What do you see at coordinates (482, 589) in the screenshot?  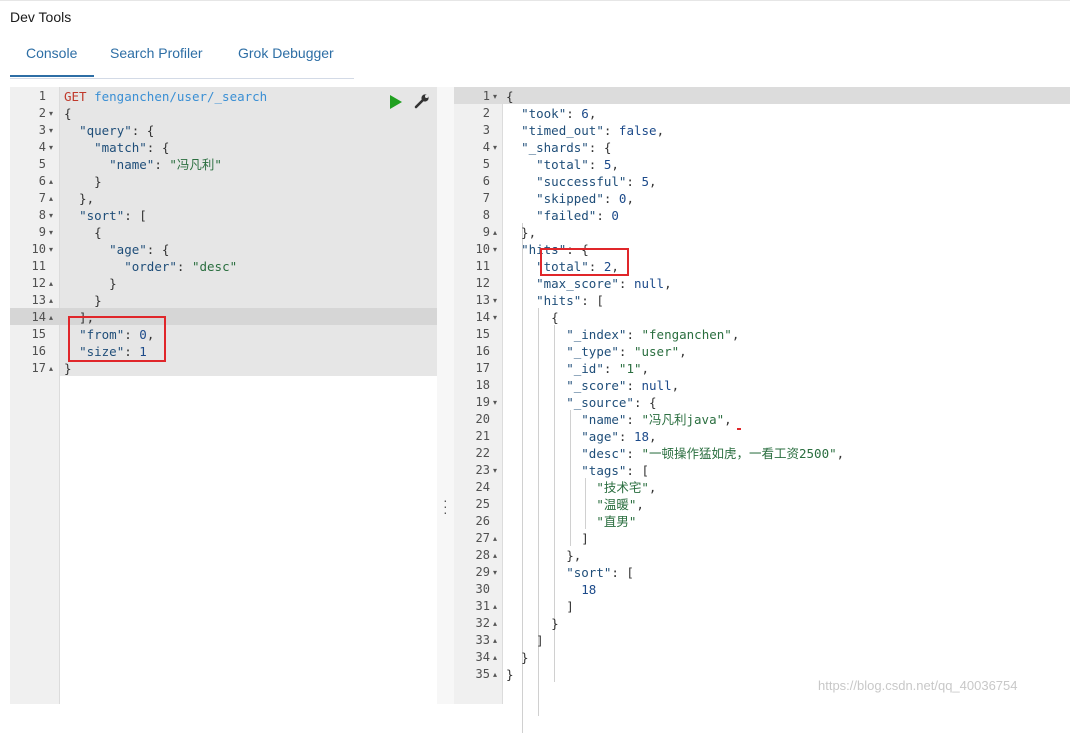 I see `line-number: 30` at bounding box center [482, 589].